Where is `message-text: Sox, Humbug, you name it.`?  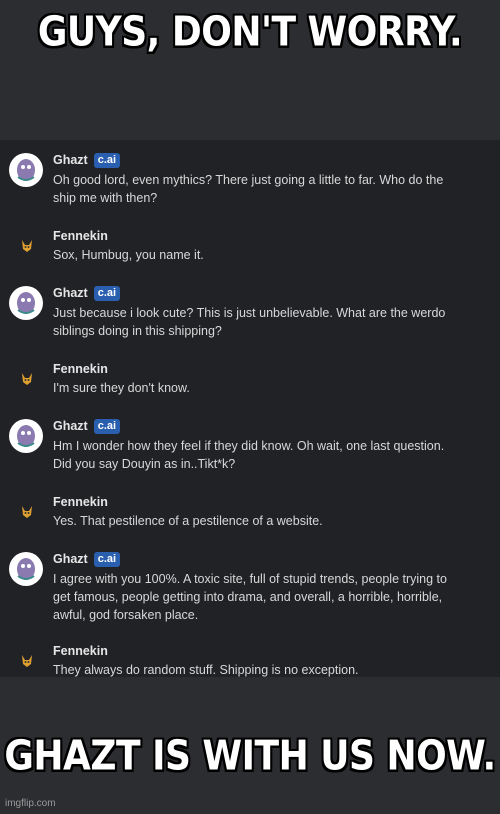
message-text: Sox, Humbug, you name it. is located at coordinates (268, 255).